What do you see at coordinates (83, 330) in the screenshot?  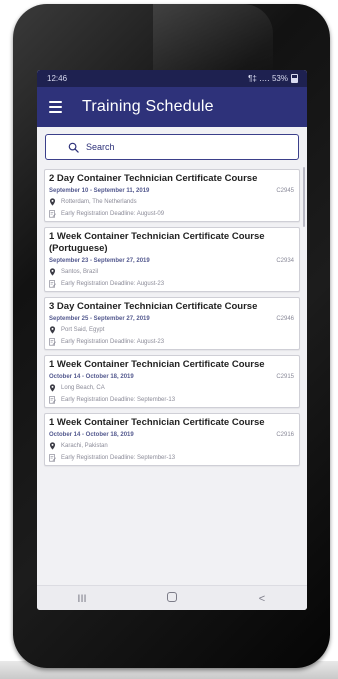 I see `course-location: Port Said, Egypt` at bounding box center [83, 330].